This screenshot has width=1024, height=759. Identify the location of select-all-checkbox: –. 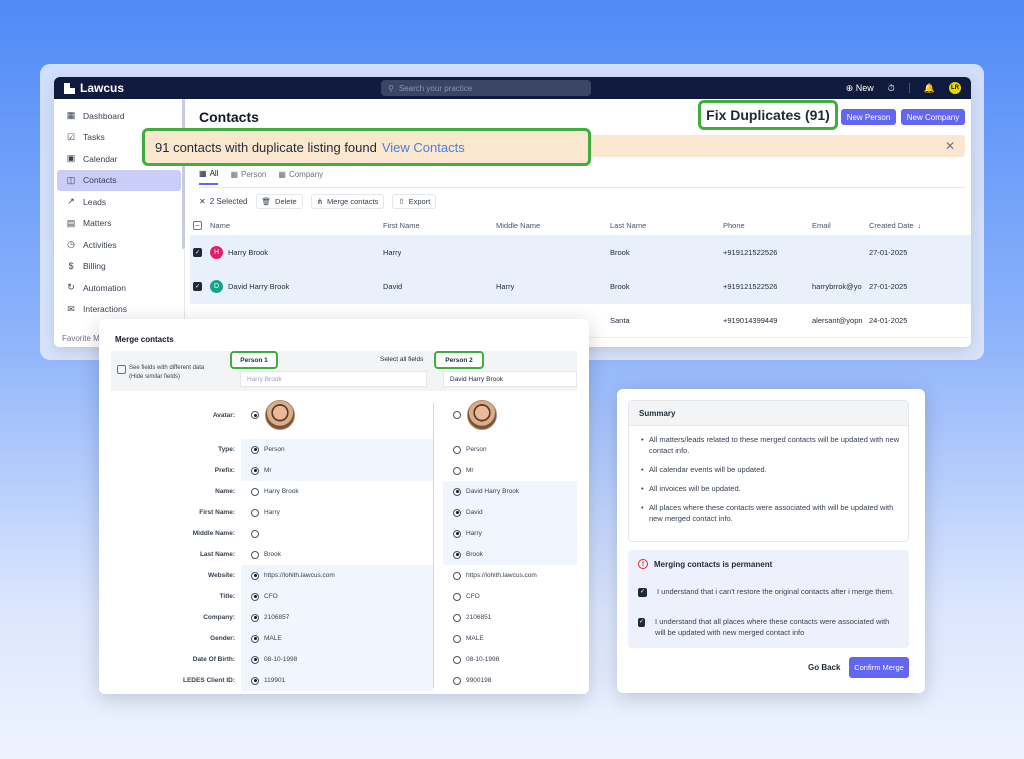
(197, 225).